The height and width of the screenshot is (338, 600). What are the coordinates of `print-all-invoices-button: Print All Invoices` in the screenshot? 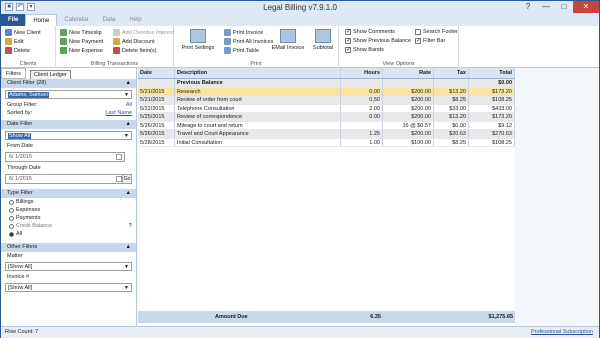 It's located at (248, 41).